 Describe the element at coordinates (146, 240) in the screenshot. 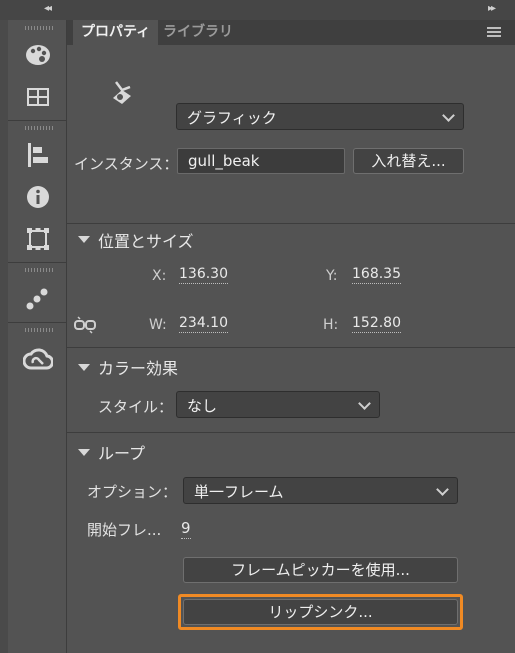

I see `position-size-title: 位置とサイズ` at that location.